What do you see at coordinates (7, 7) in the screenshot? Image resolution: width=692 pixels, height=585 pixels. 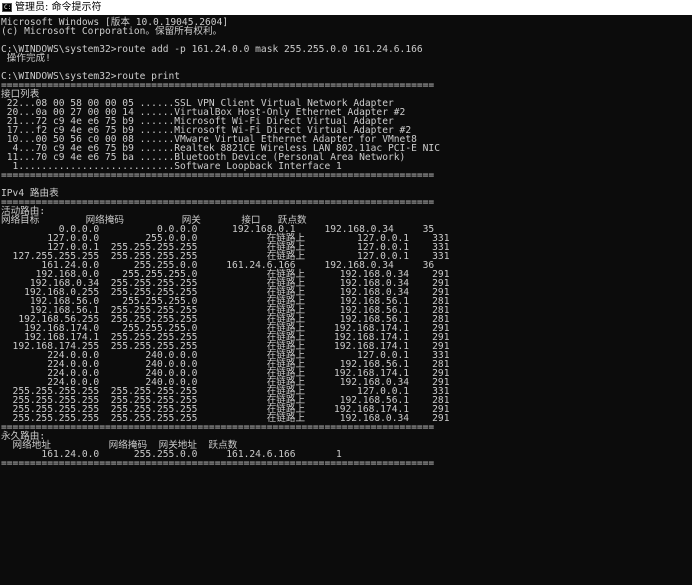 I see `cmd-icon: C:\` at bounding box center [7, 7].